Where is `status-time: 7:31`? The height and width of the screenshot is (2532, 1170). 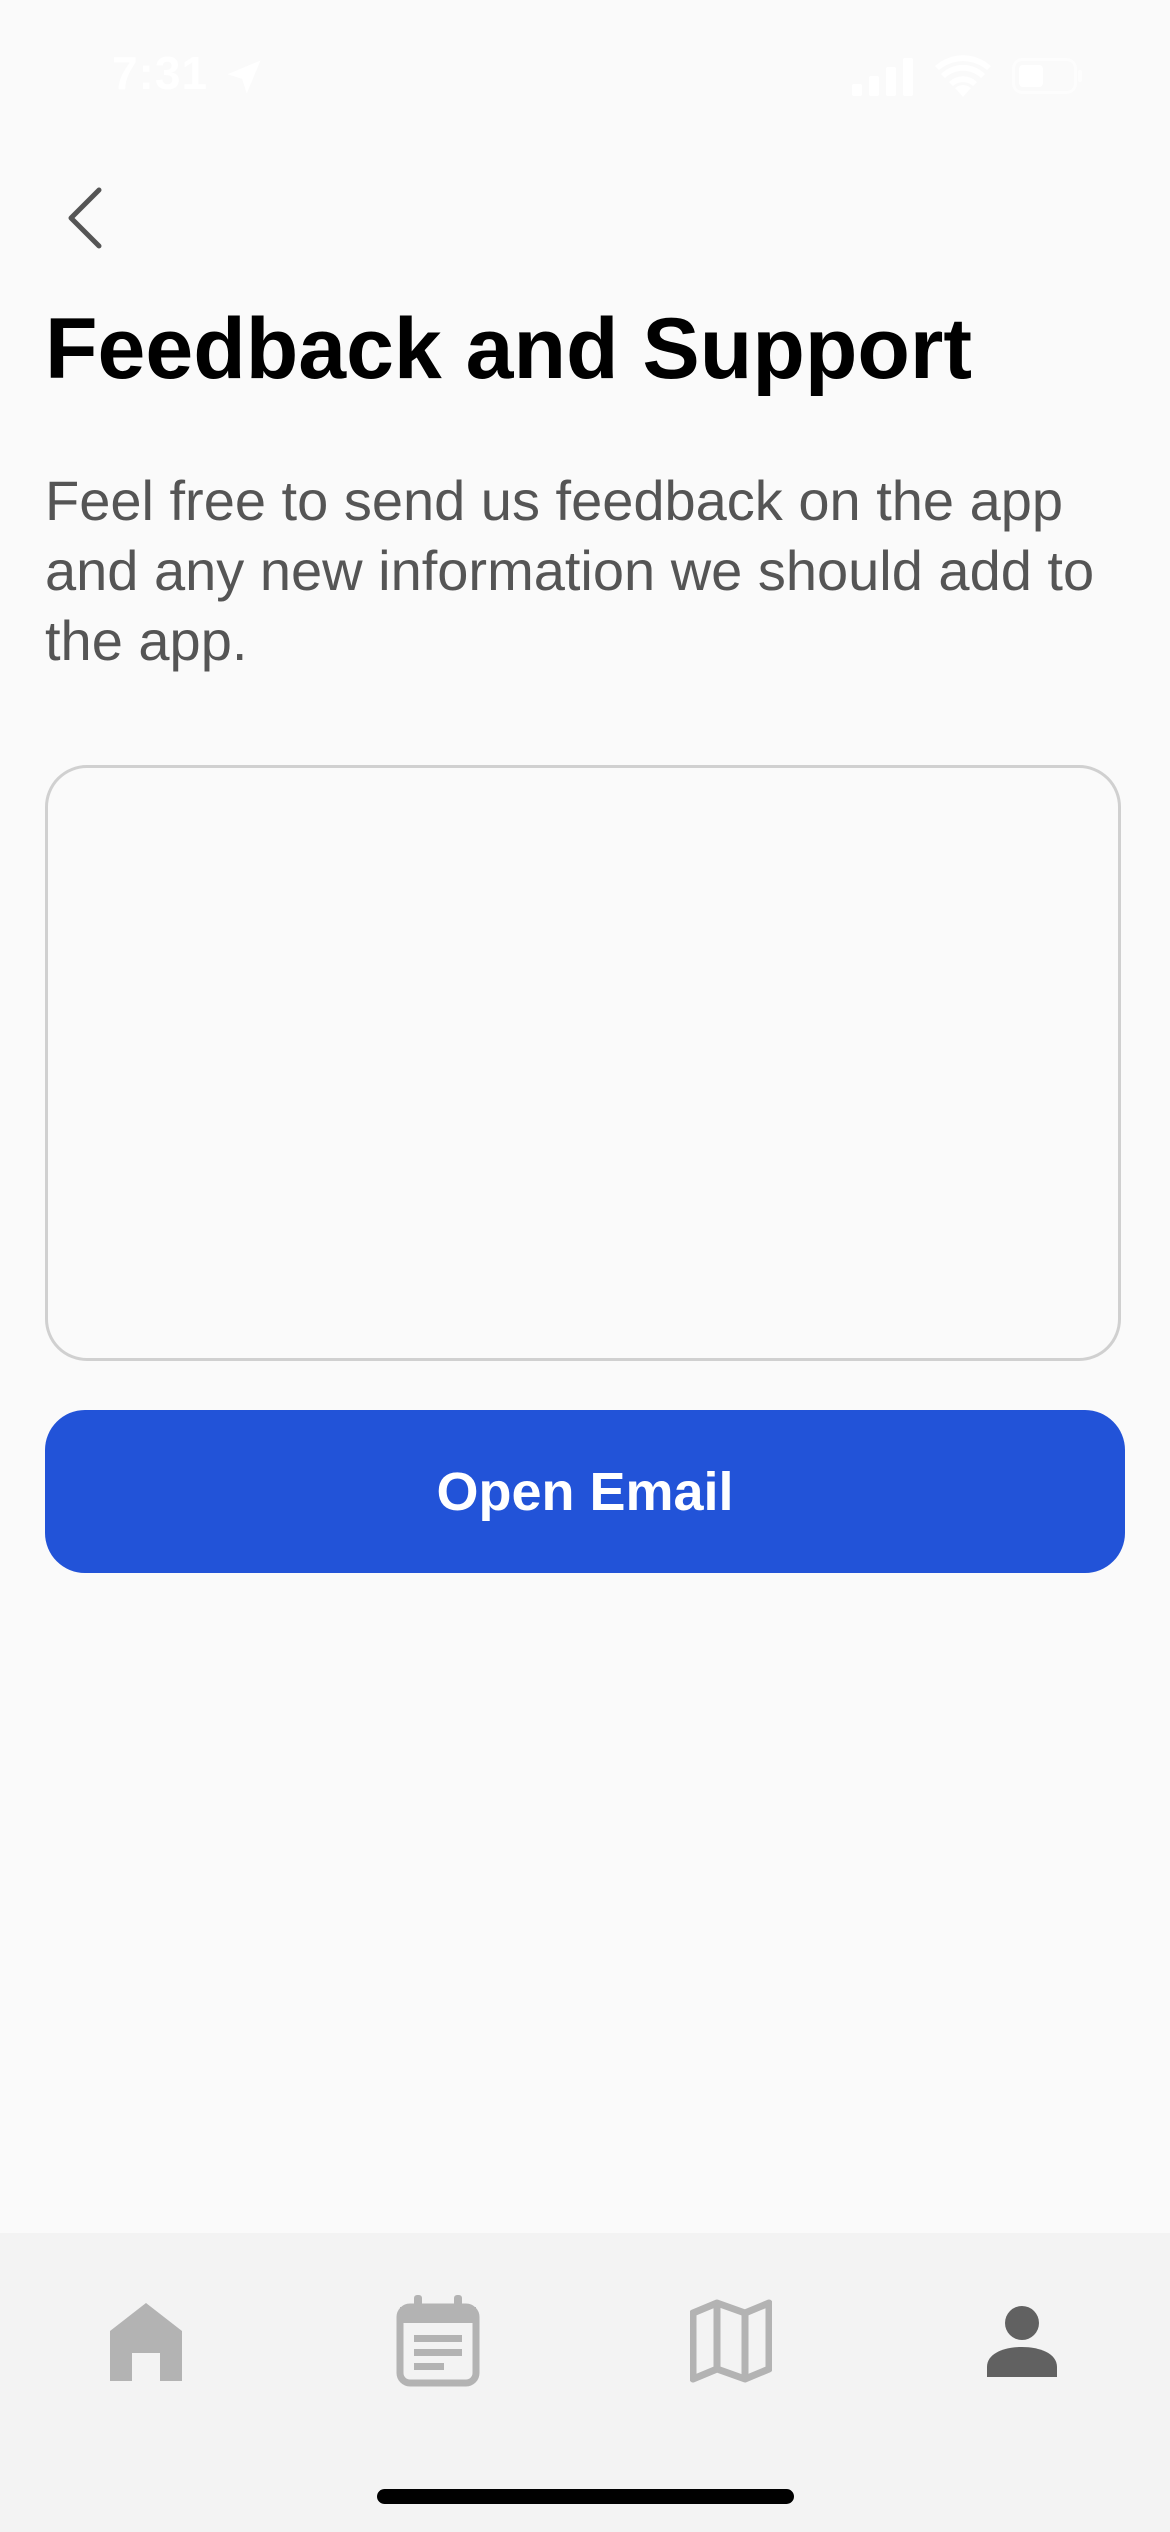
status-time: 7:31 is located at coordinates (160, 73).